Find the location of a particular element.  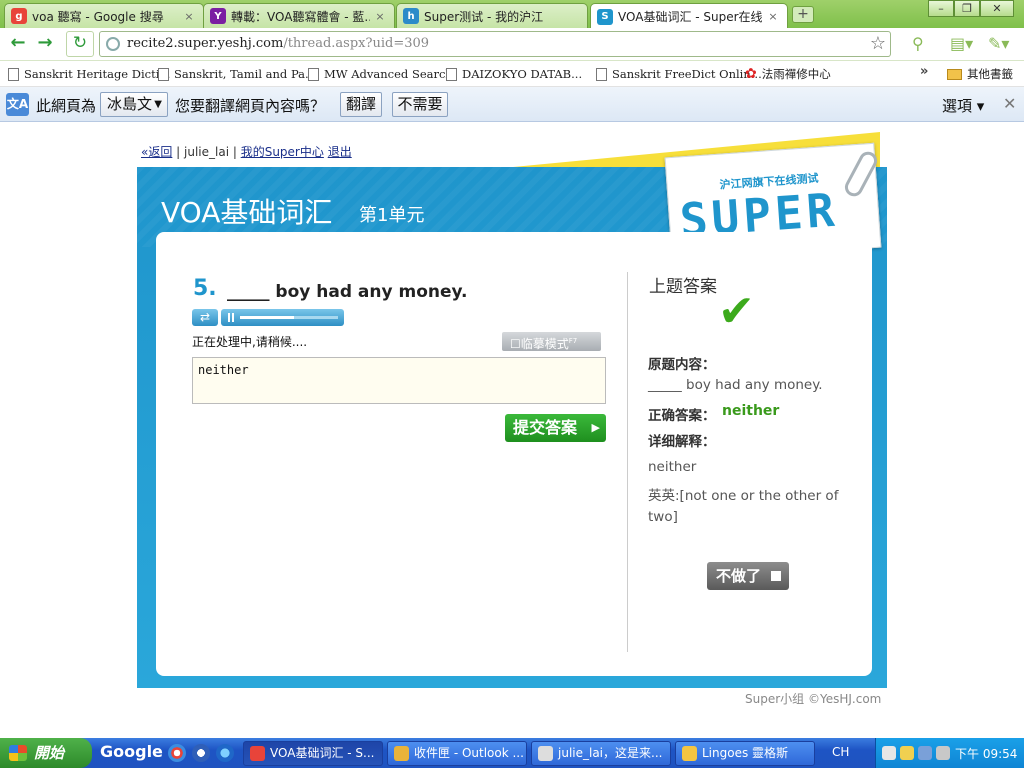

logout-link: 退出 is located at coordinates (340, 152).